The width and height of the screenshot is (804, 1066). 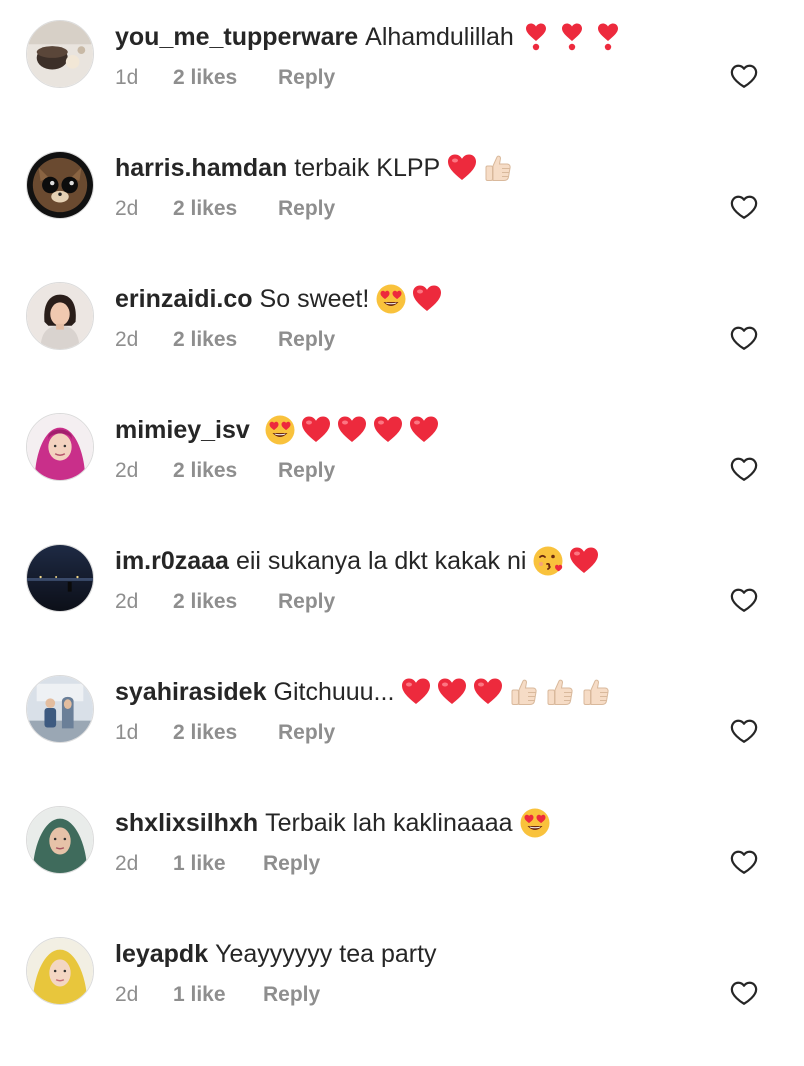 I want to click on cat-avatar, so click(x=60, y=185).